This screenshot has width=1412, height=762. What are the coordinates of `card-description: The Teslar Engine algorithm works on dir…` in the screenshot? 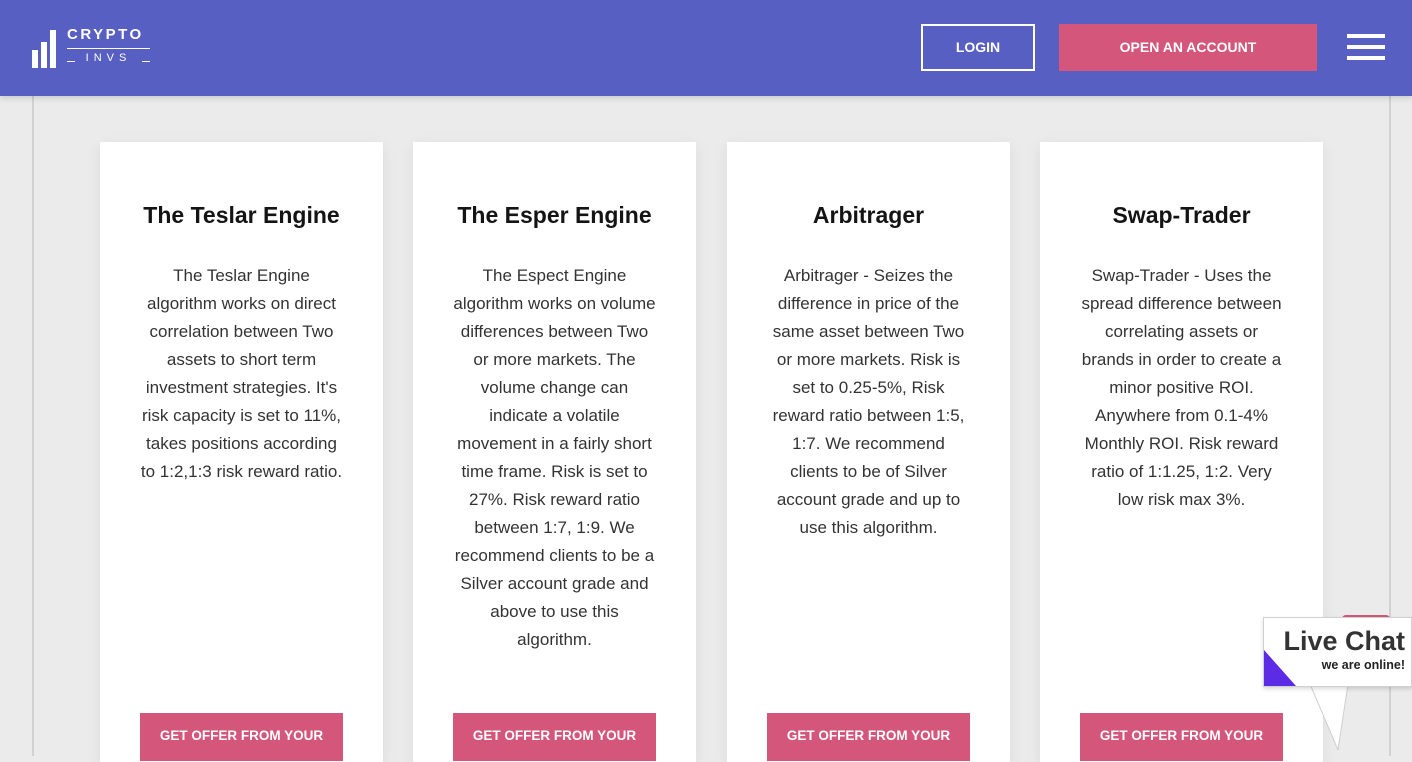 It's located at (241, 373).